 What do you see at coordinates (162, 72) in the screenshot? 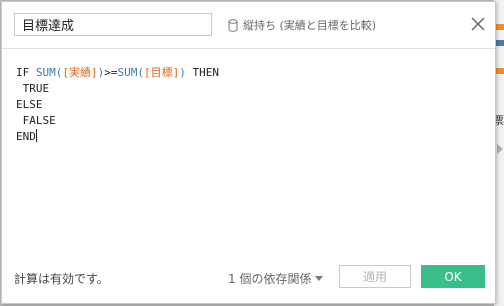
I see `field-target: [目標]` at bounding box center [162, 72].